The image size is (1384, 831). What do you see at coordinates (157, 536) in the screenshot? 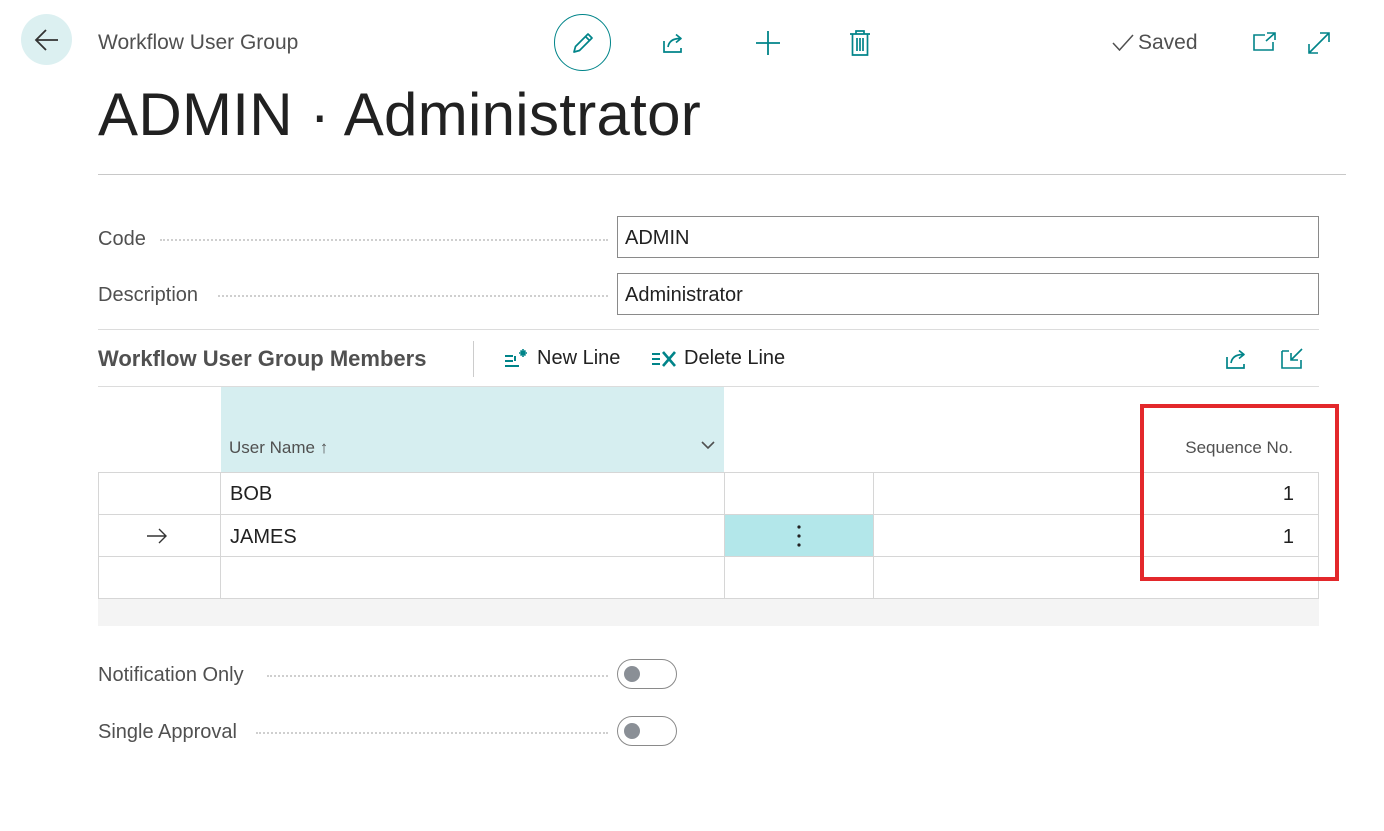
I see `current-row-arrow-icon` at bounding box center [157, 536].